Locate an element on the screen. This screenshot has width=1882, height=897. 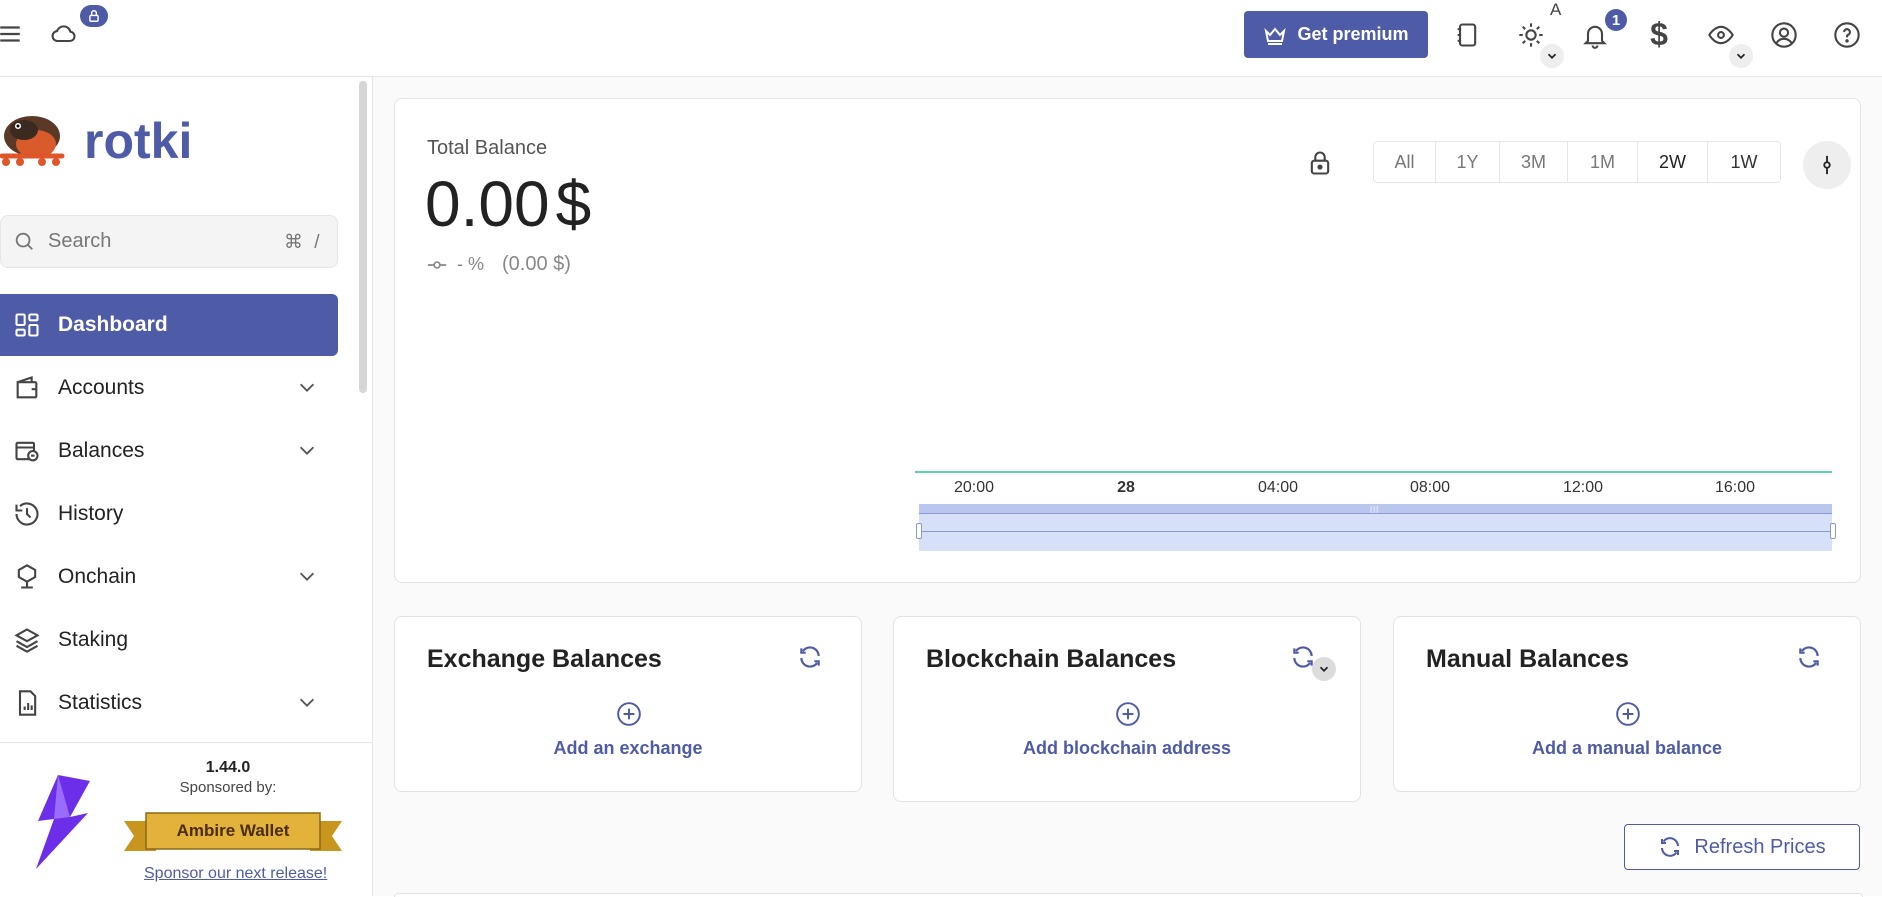
wallet-icon is located at coordinates (27, 388).